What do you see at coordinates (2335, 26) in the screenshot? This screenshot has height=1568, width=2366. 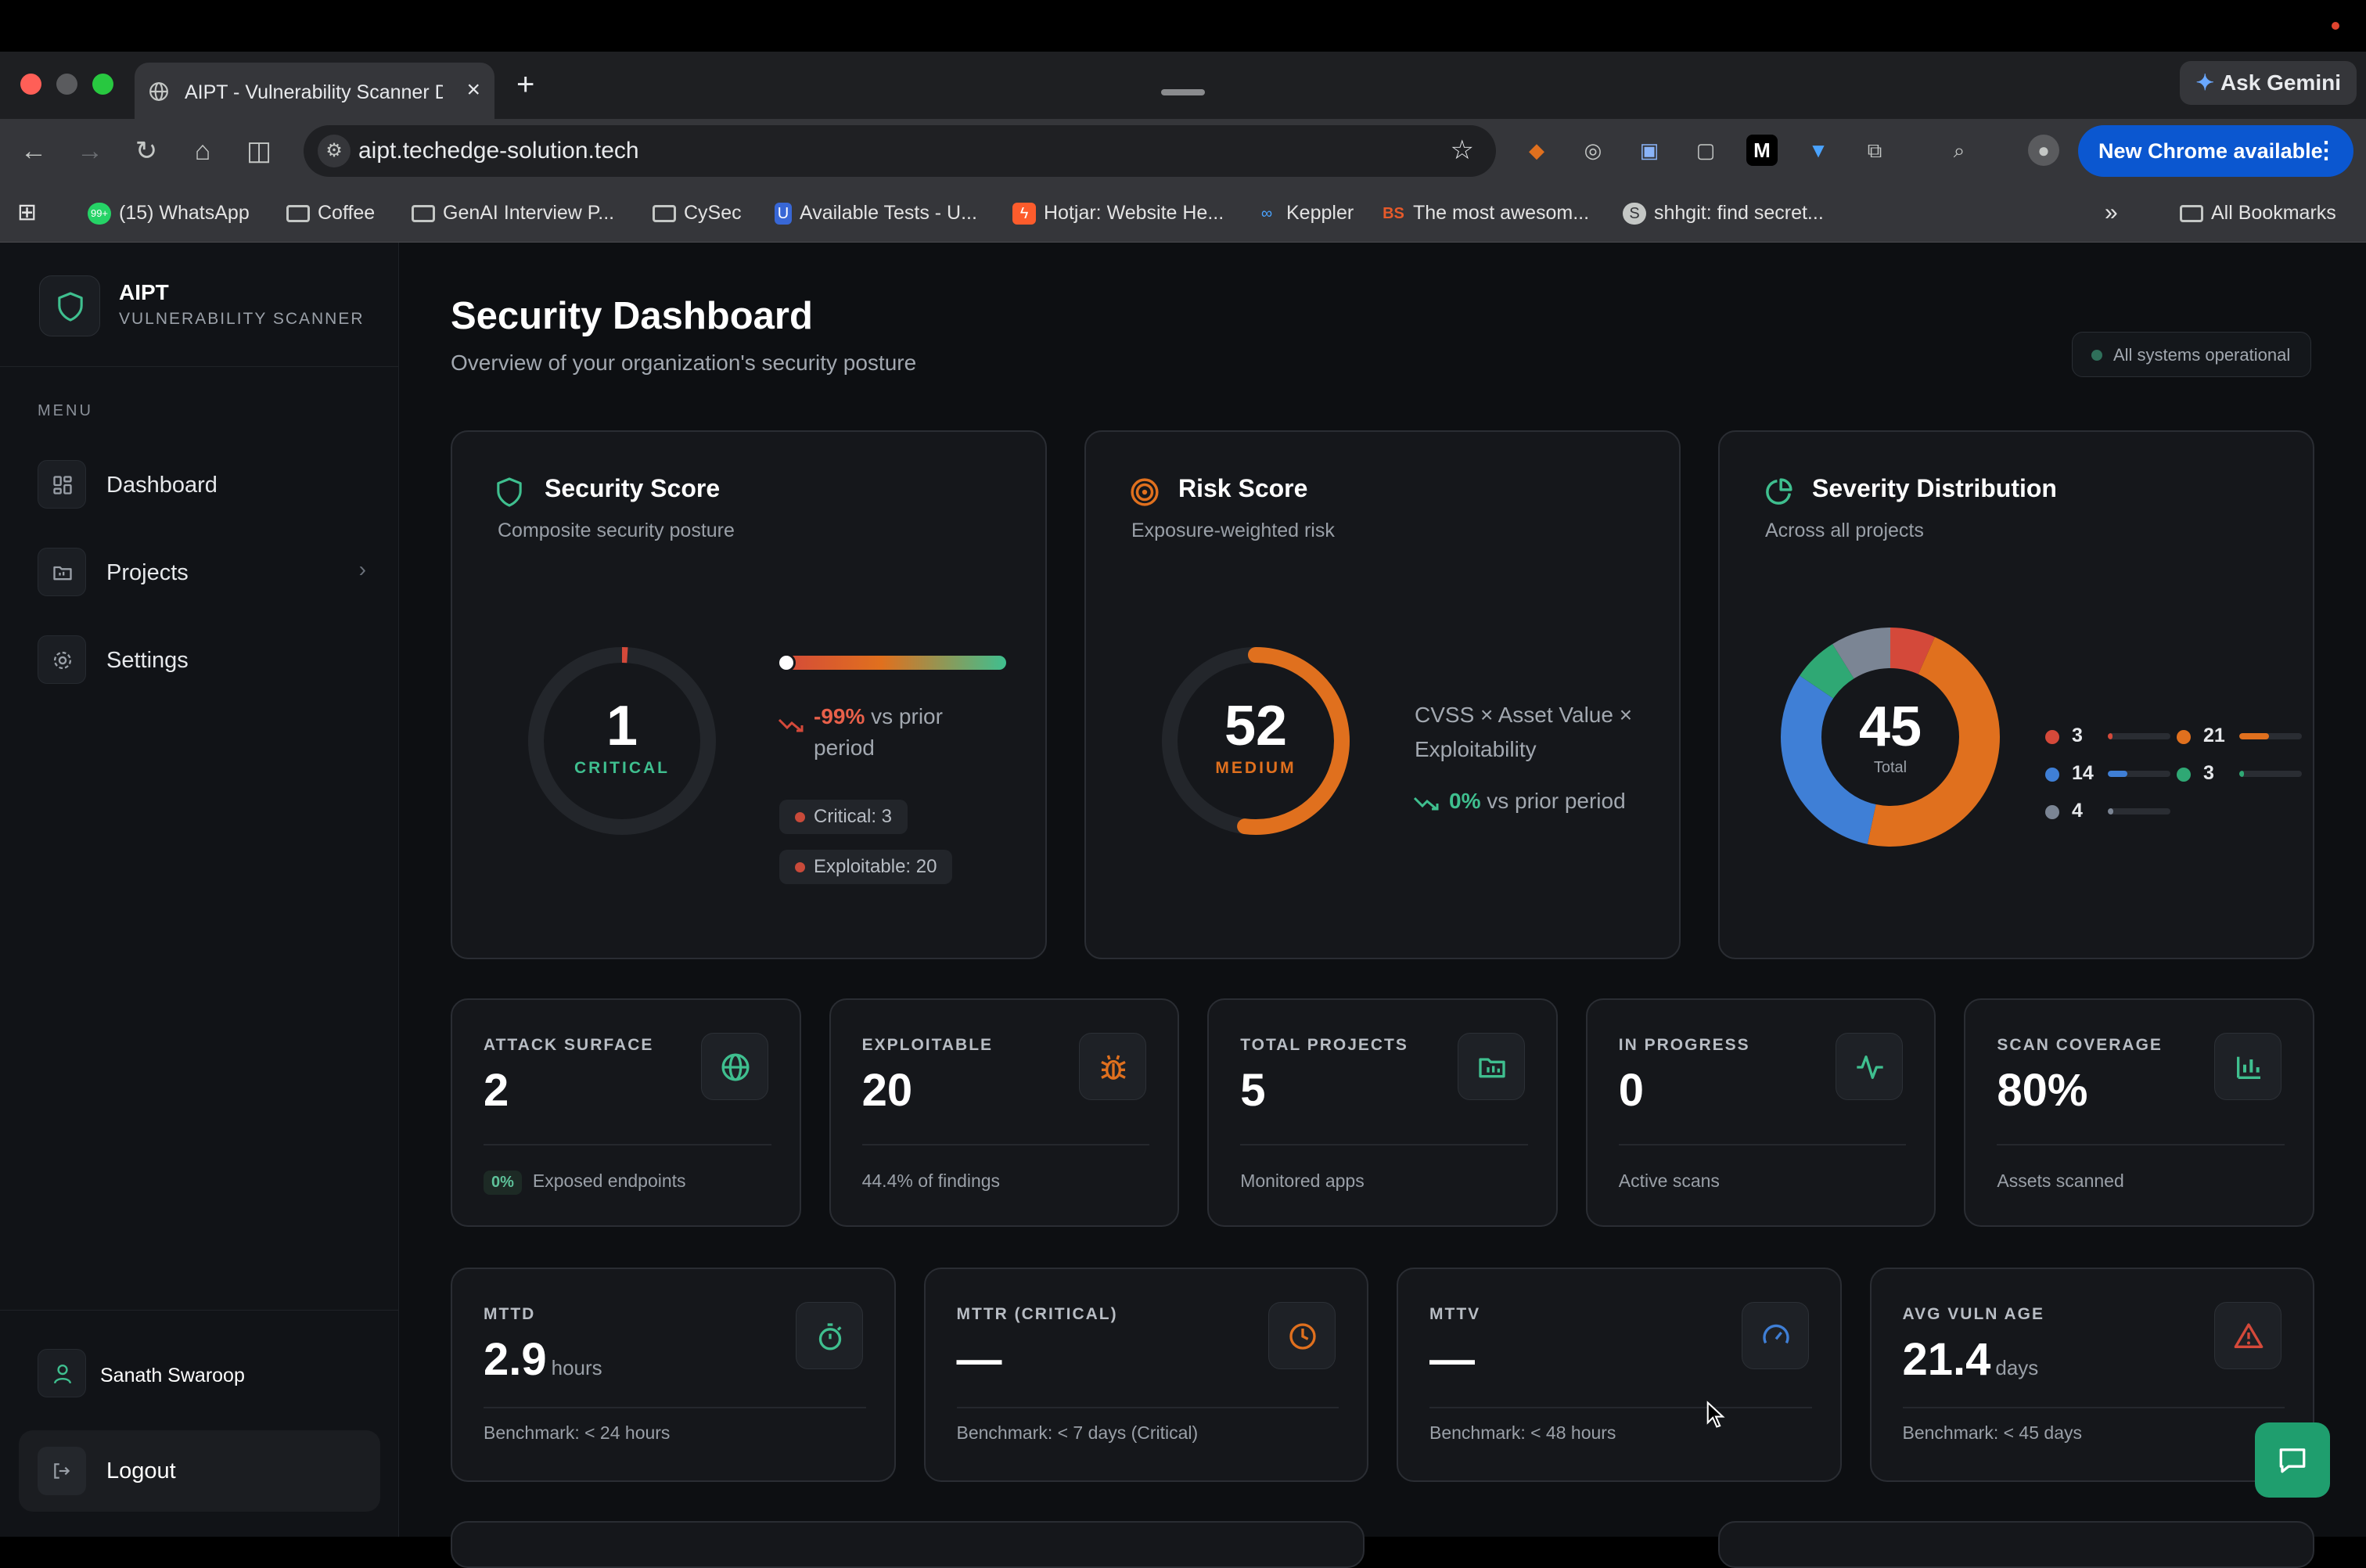 I see `recording-indicator` at bounding box center [2335, 26].